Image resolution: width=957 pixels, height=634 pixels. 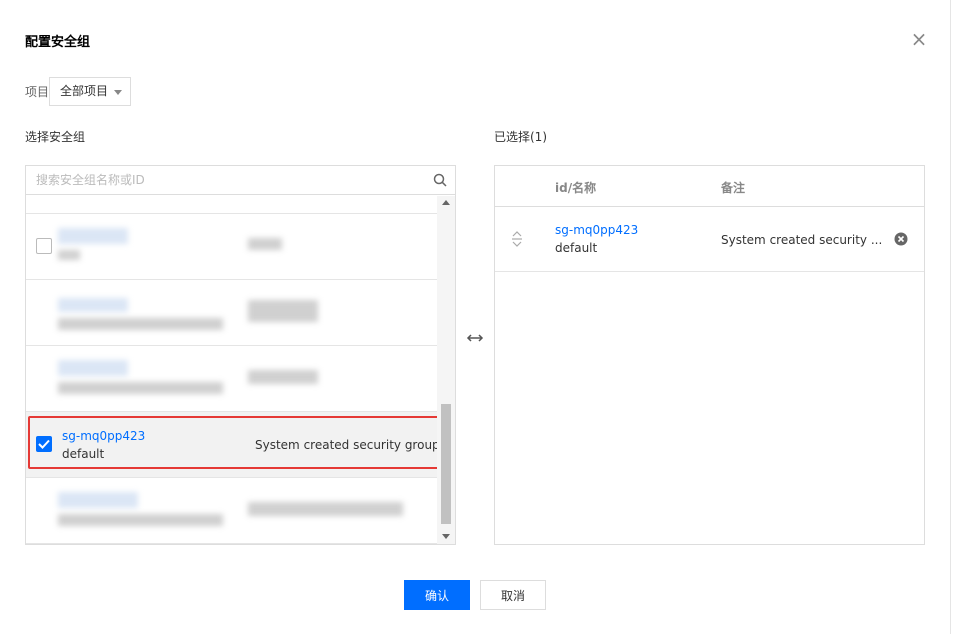 What do you see at coordinates (440, 180) in the screenshot?
I see `search-icon` at bounding box center [440, 180].